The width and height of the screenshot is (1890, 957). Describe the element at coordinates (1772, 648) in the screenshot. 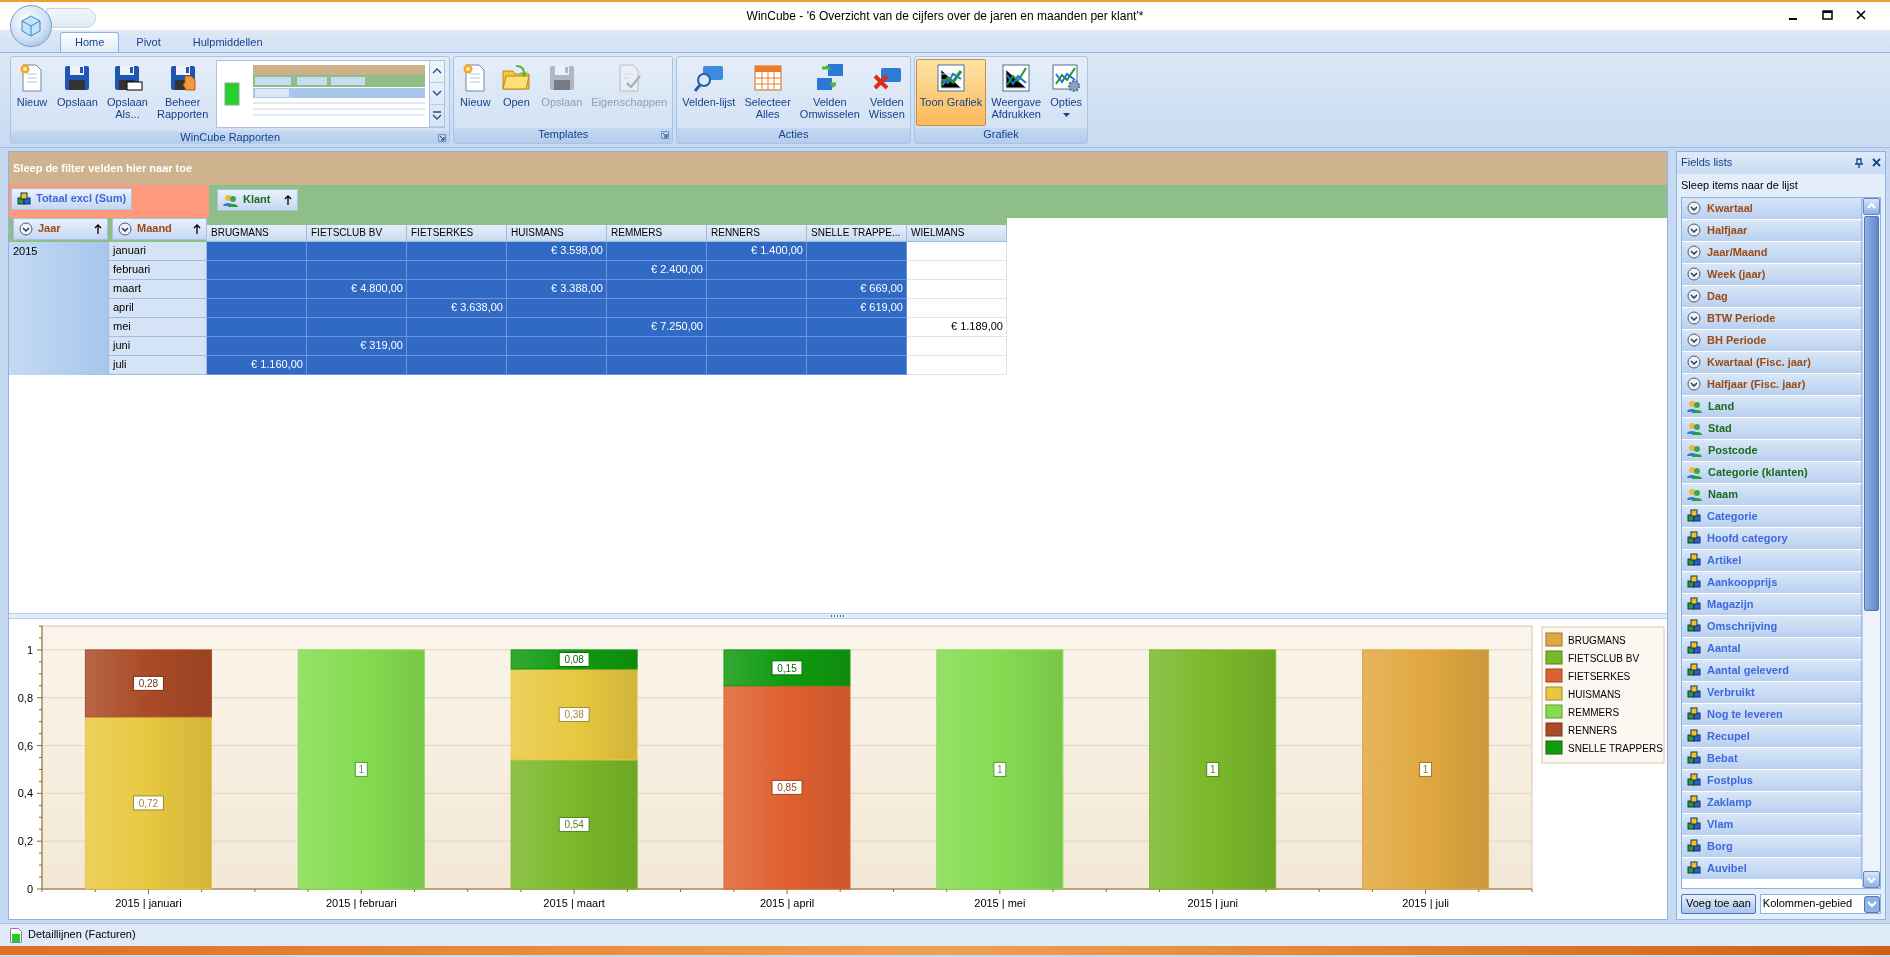

I see `field-item: Aantal` at that location.